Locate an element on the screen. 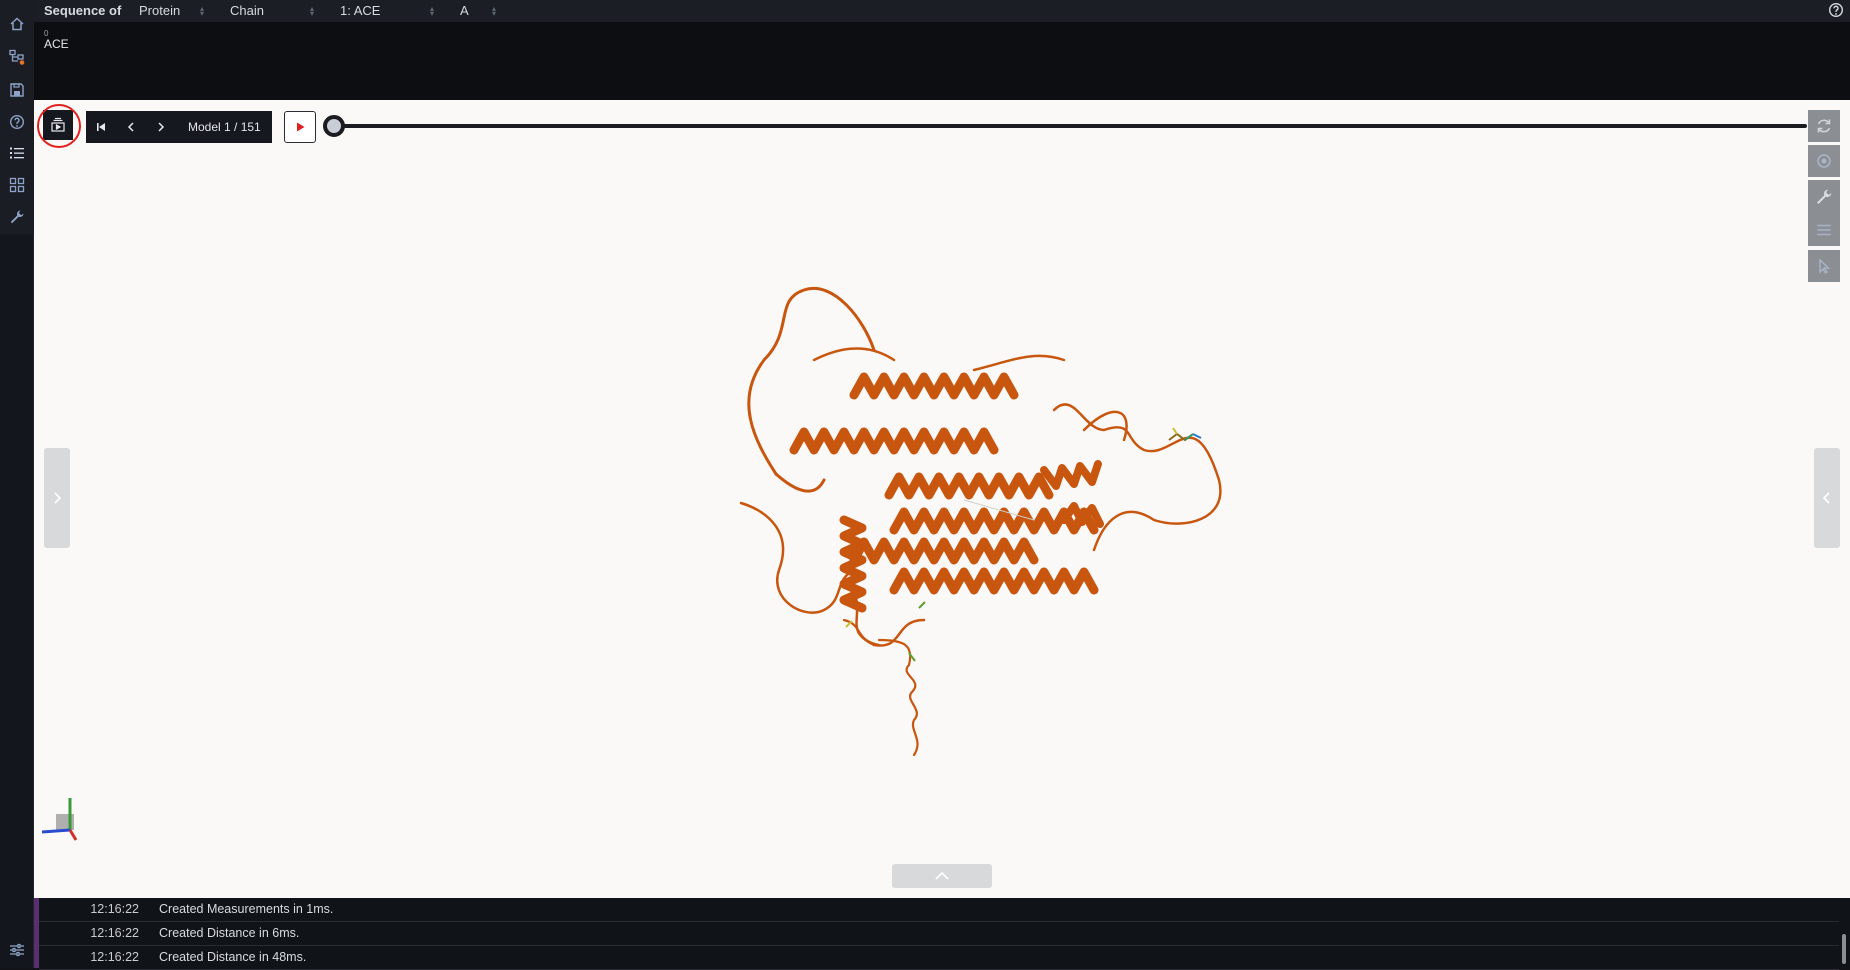 Image resolution: width=1850 pixels, height=970 pixels. log-entry: 12:16:22 Created Distance in 6ms. is located at coordinates (939, 934).